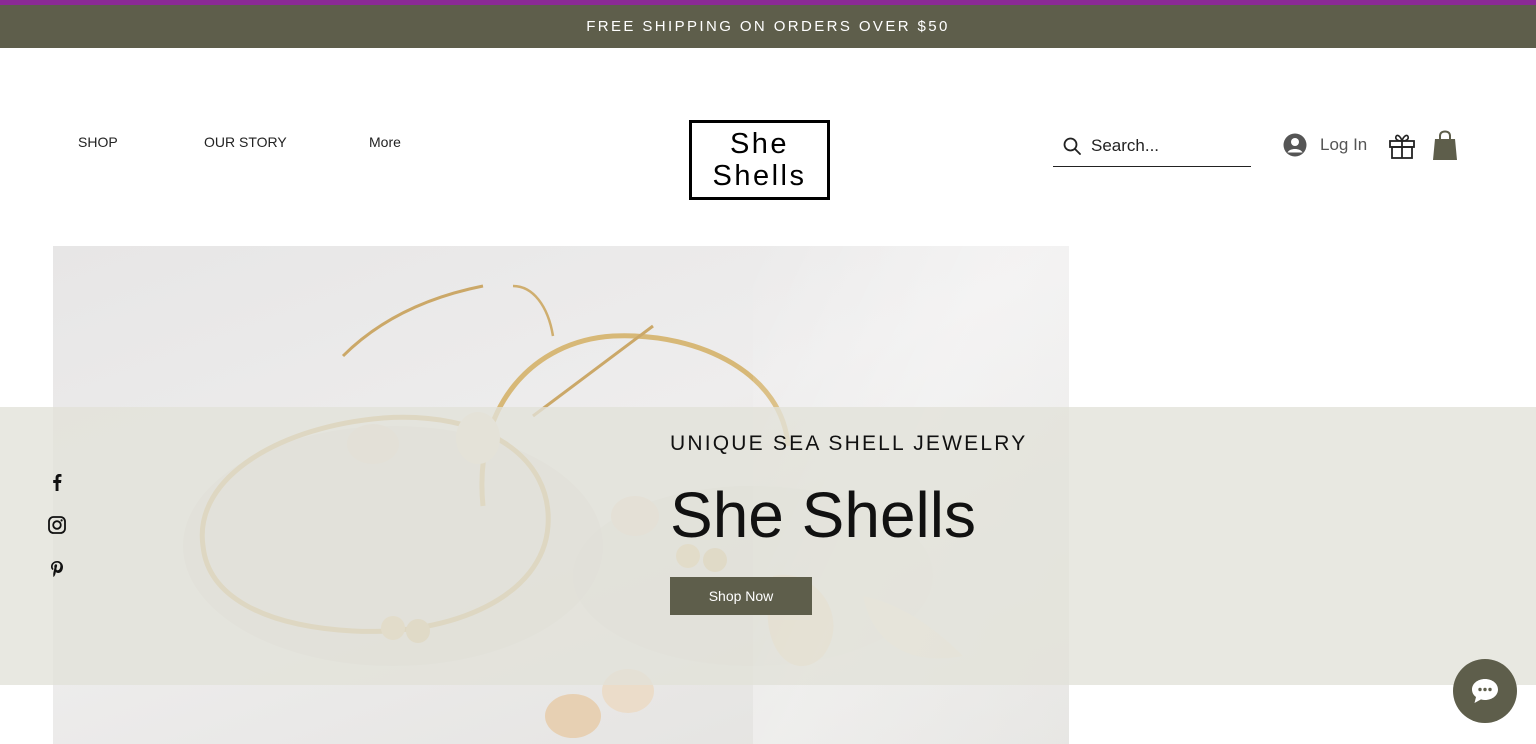  I want to click on facebook-link, so click(57, 482).